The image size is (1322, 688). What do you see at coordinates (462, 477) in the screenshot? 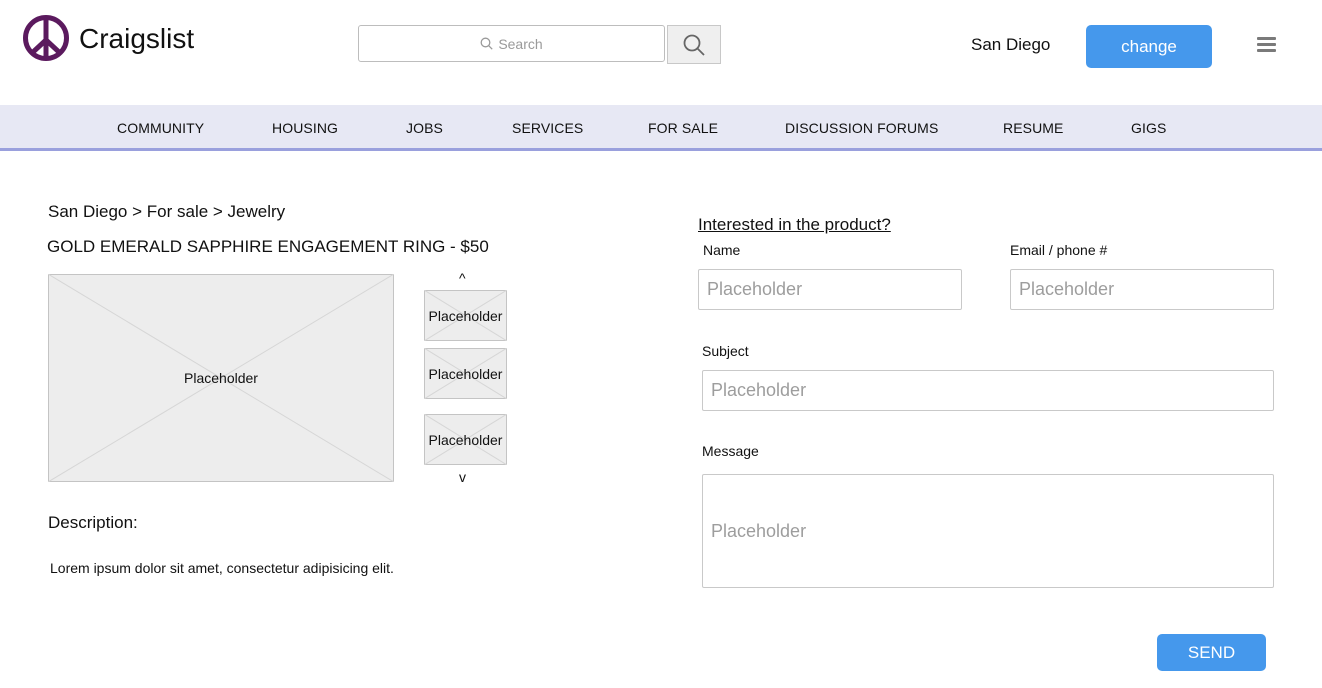
I see `thumbnail-scroll-down-icon: v` at bounding box center [462, 477].